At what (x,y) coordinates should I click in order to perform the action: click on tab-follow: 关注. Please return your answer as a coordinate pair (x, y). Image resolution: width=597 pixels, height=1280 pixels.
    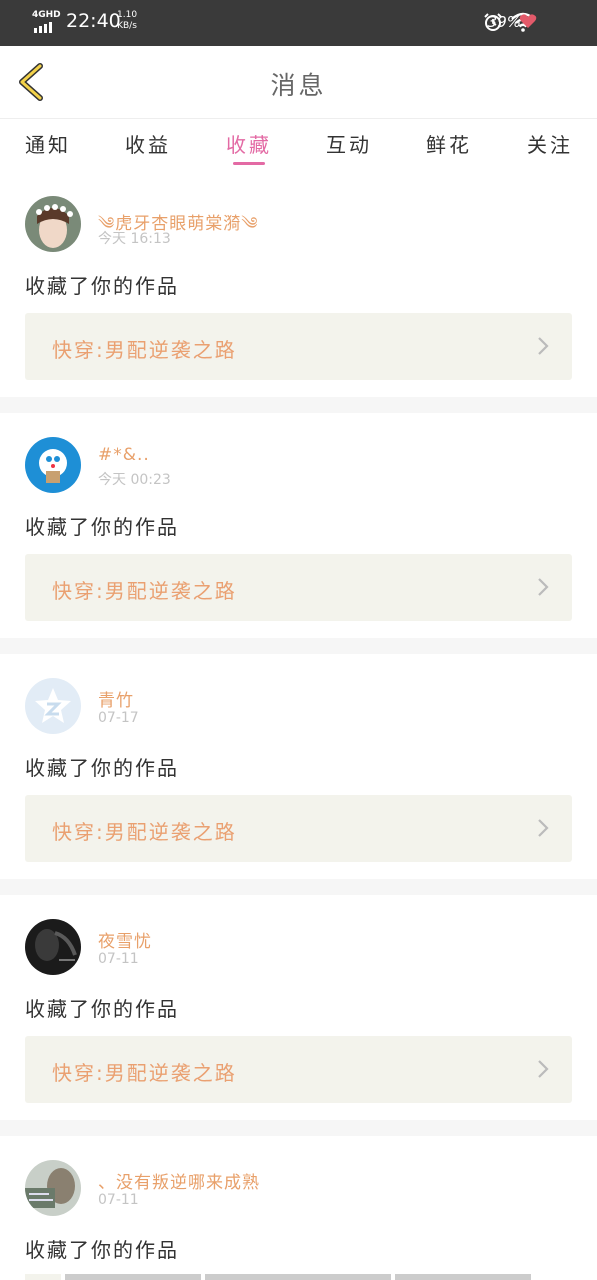
    Looking at the image, I should click on (550, 143).